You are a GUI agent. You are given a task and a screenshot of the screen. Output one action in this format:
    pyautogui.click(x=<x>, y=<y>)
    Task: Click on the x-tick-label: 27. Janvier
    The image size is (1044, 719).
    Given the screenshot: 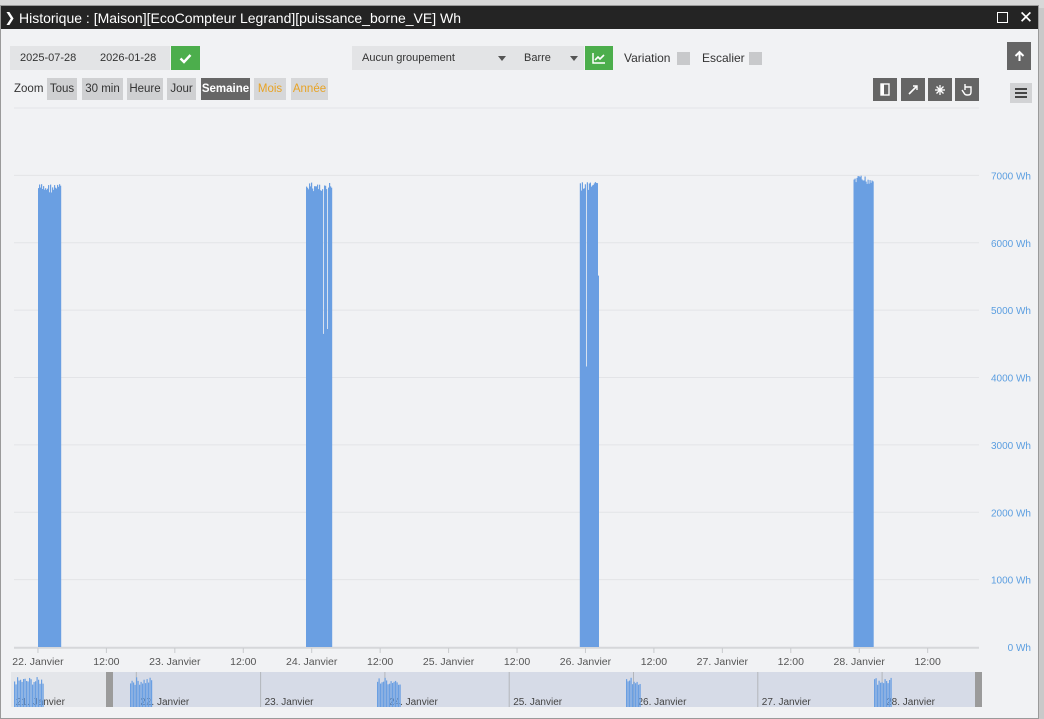 What is the action you would take?
    pyautogui.click(x=723, y=662)
    